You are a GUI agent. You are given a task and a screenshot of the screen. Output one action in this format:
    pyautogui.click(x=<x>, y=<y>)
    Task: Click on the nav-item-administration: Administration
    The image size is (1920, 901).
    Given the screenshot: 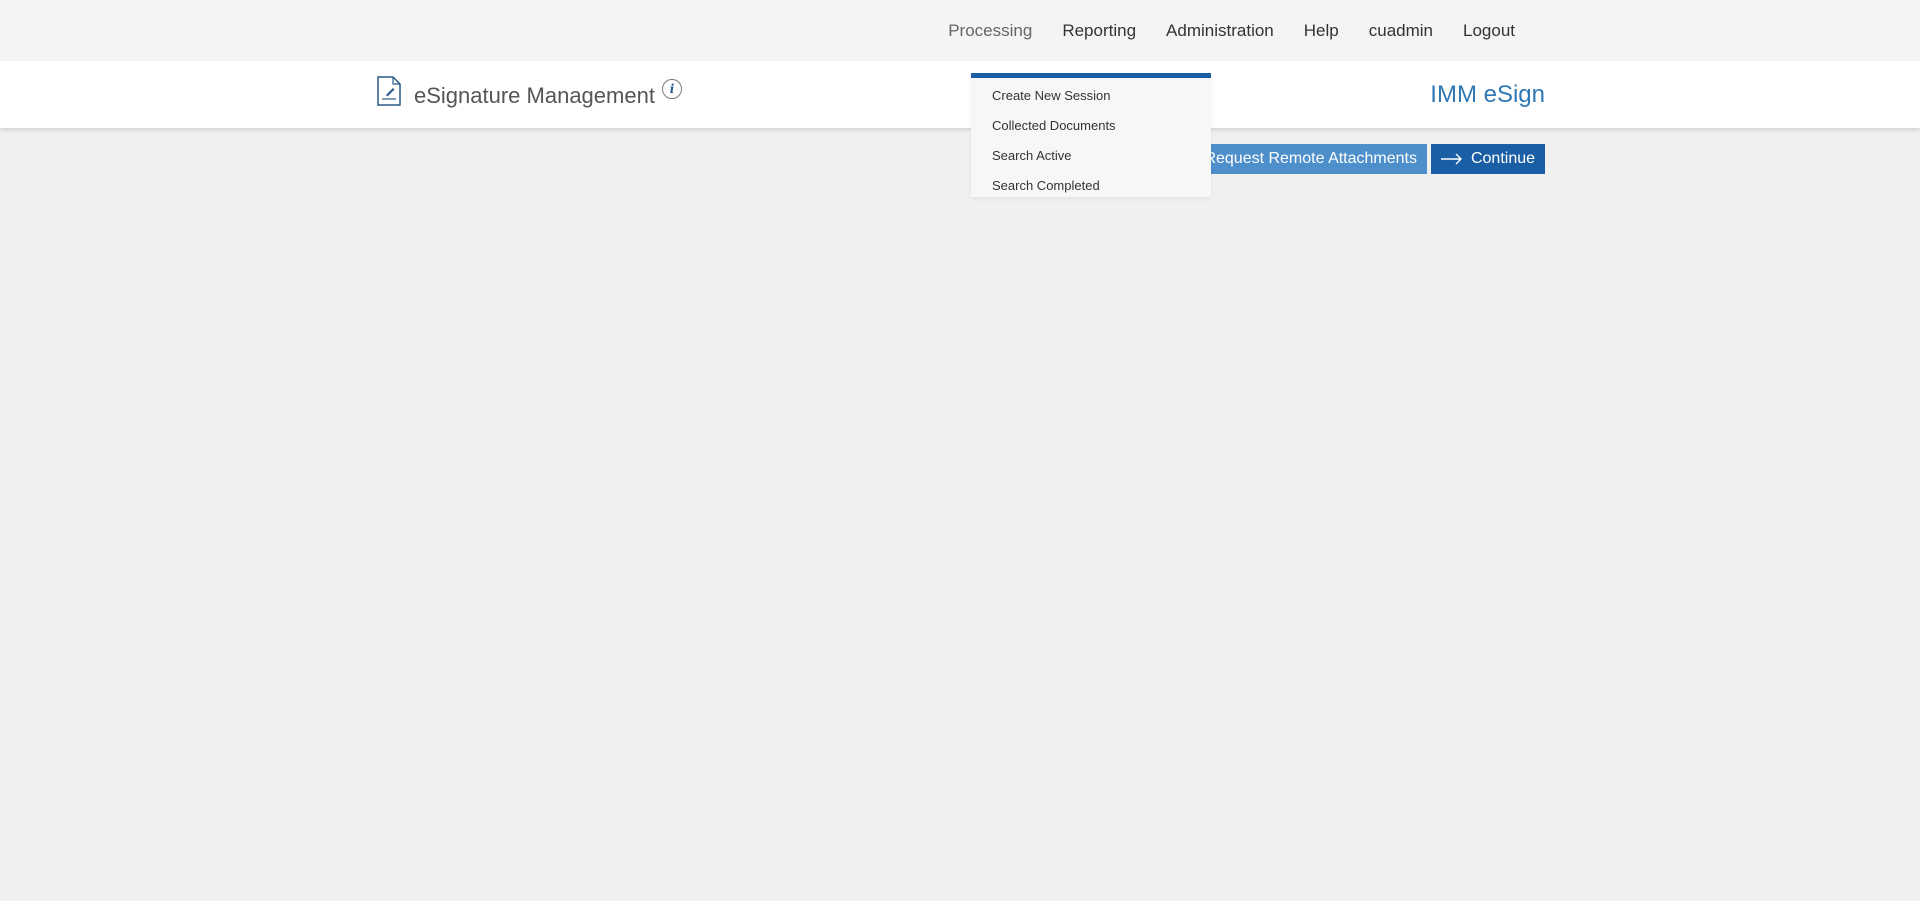 What is the action you would take?
    pyautogui.click(x=1220, y=31)
    